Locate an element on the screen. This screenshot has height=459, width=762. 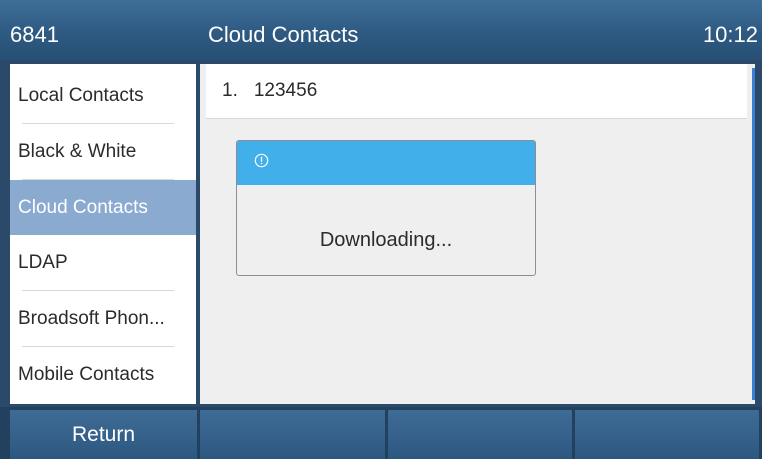
sidebar-item-label: Local Contacts is located at coordinates (81, 95).